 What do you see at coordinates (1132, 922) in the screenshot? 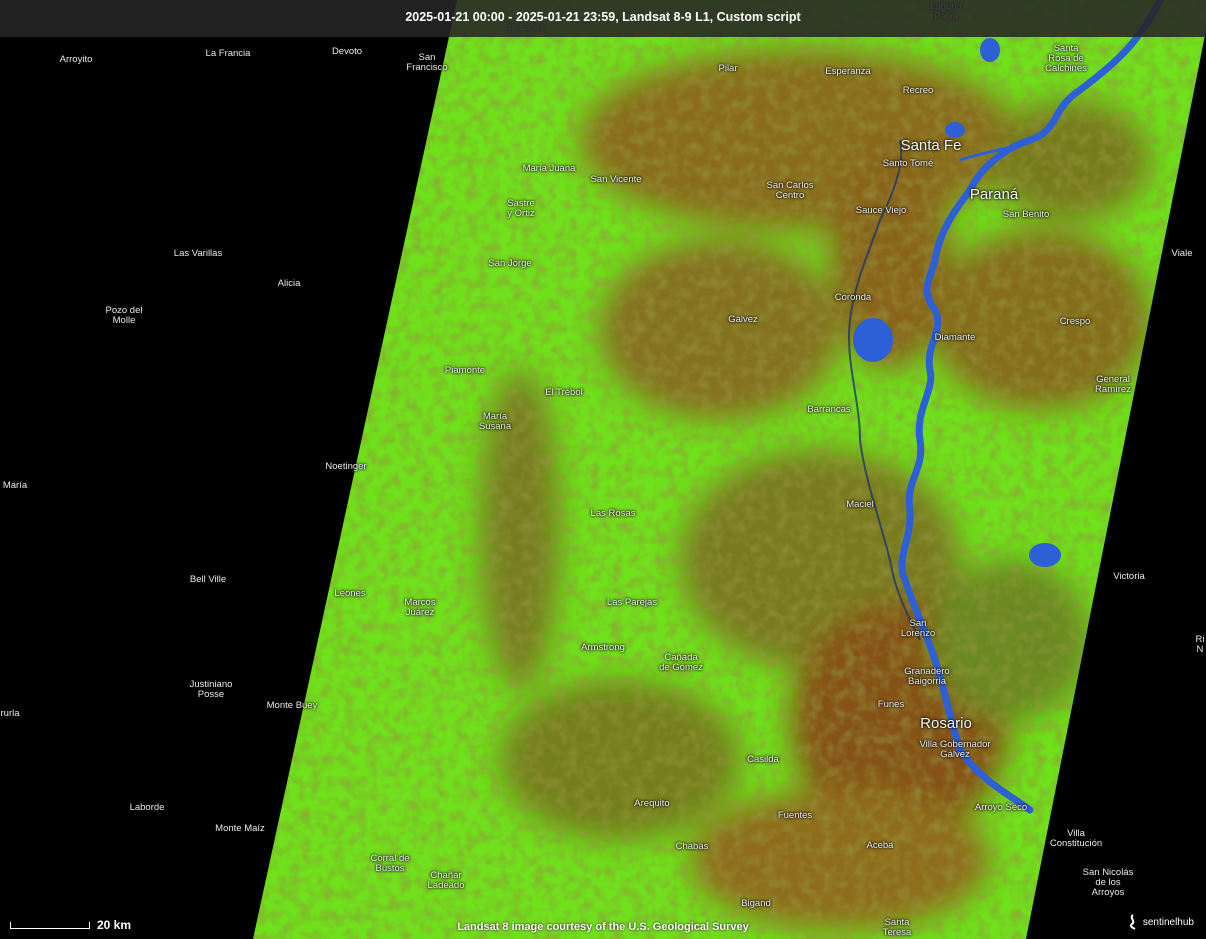
I see `sentinelhub-icon` at bounding box center [1132, 922].